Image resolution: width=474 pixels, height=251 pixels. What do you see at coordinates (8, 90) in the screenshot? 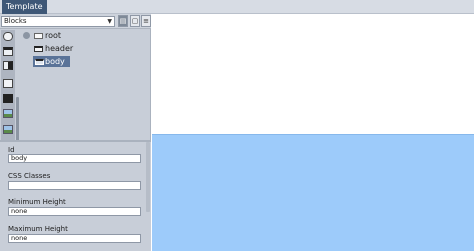
I see `block-toolbox` at bounding box center [8, 90].